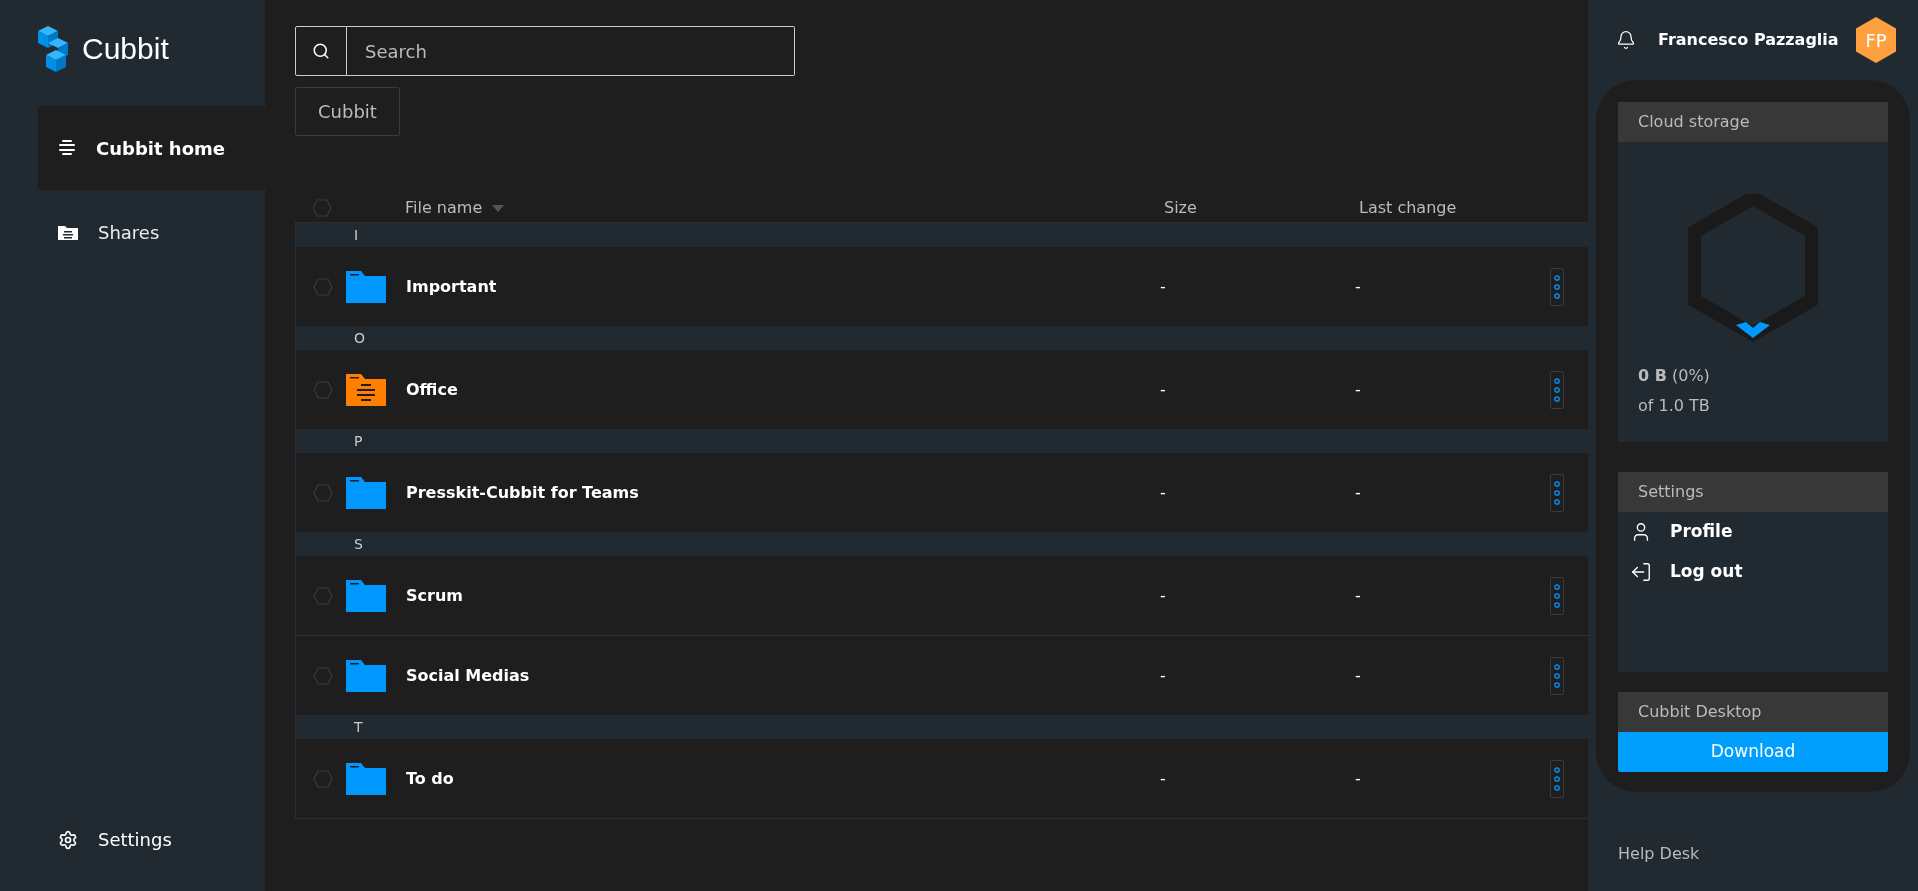 Image resolution: width=1918 pixels, height=891 pixels. What do you see at coordinates (430, 778) in the screenshot?
I see `file-name: To do` at bounding box center [430, 778].